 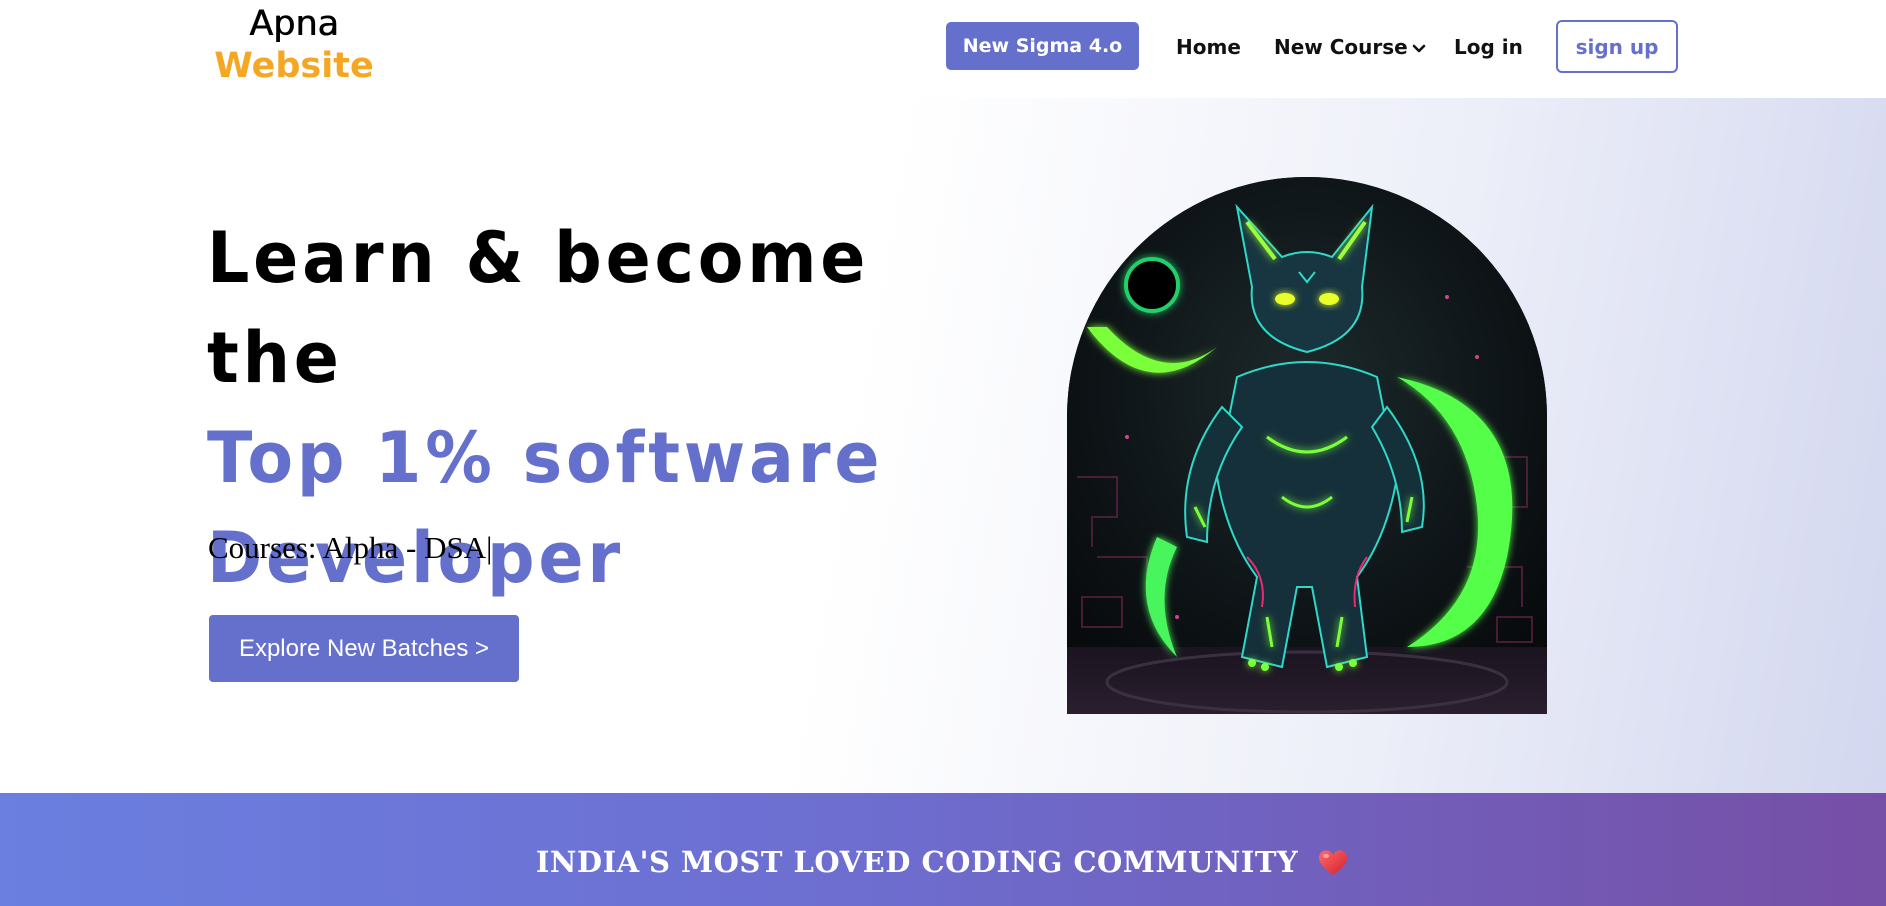 What do you see at coordinates (545, 458) in the screenshot?
I see `hero-title-line2: Top 1% software` at bounding box center [545, 458].